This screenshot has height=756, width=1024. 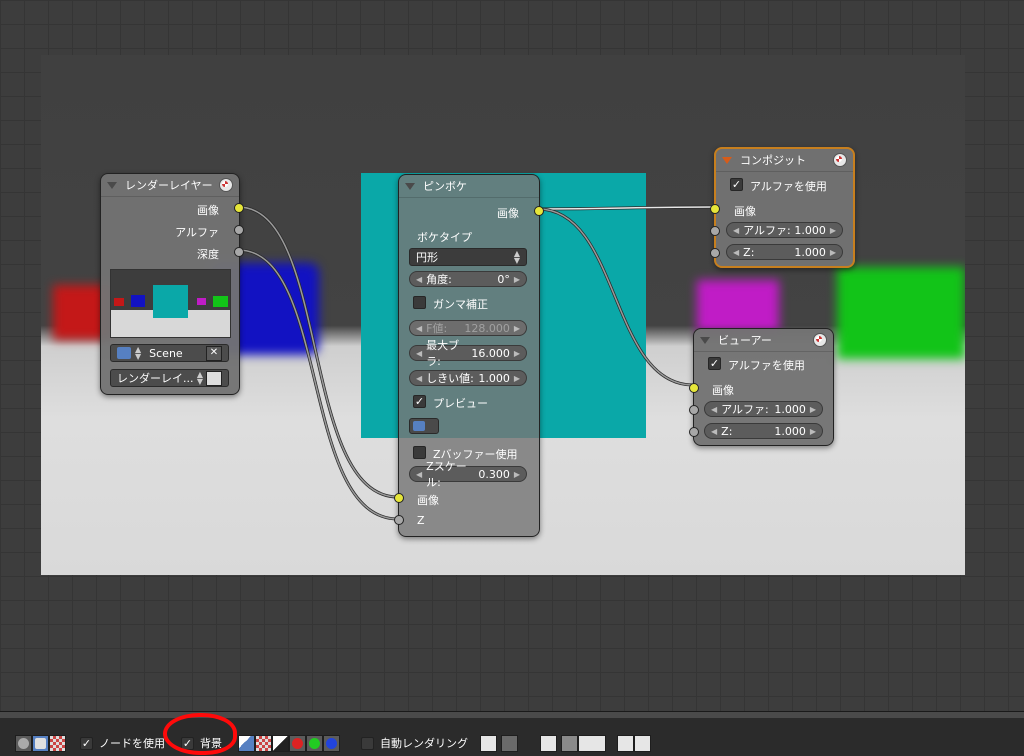 What do you see at coordinates (468, 378) in the screenshot?
I see `threshold-field: ◀ しきい値: 1.000 ▶` at bounding box center [468, 378].